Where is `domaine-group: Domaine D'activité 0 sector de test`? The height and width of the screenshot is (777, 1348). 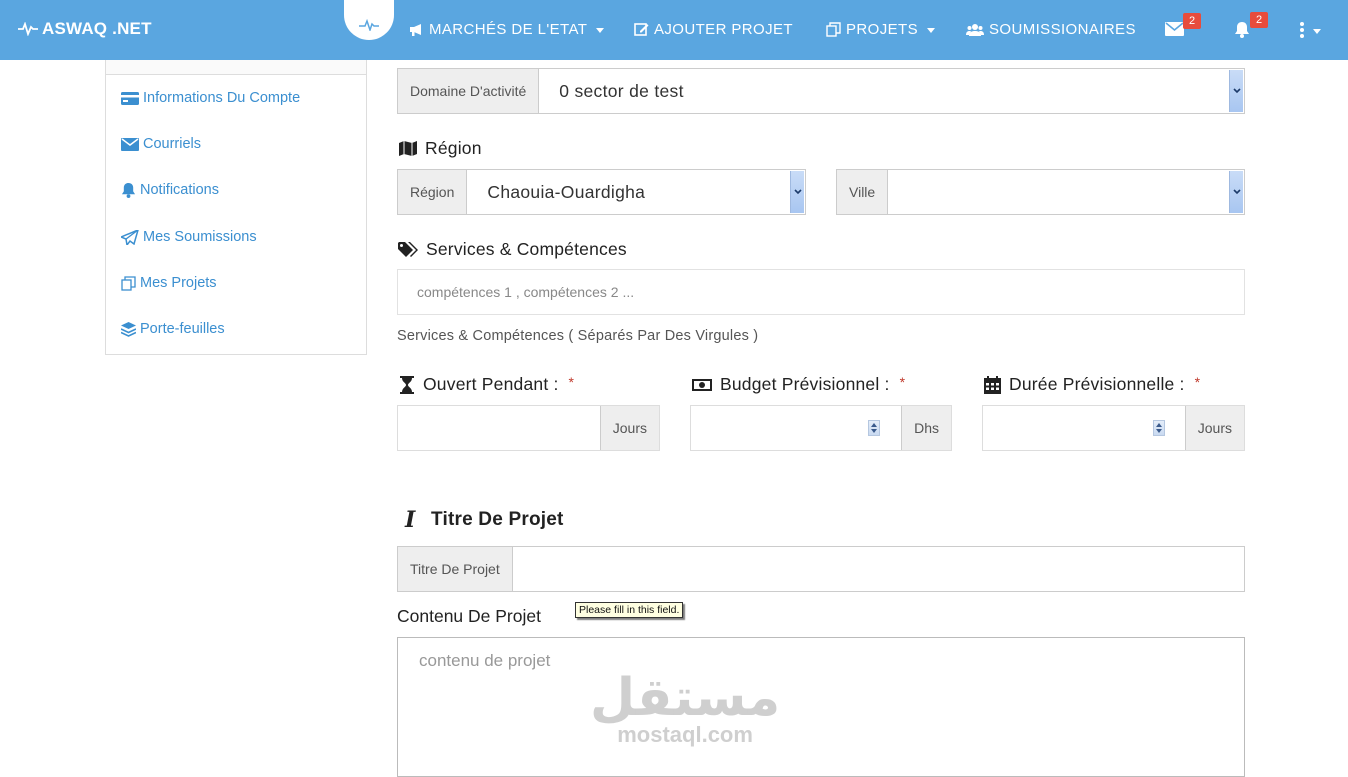 domaine-group: Domaine D'activité 0 sector de test is located at coordinates (821, 91).